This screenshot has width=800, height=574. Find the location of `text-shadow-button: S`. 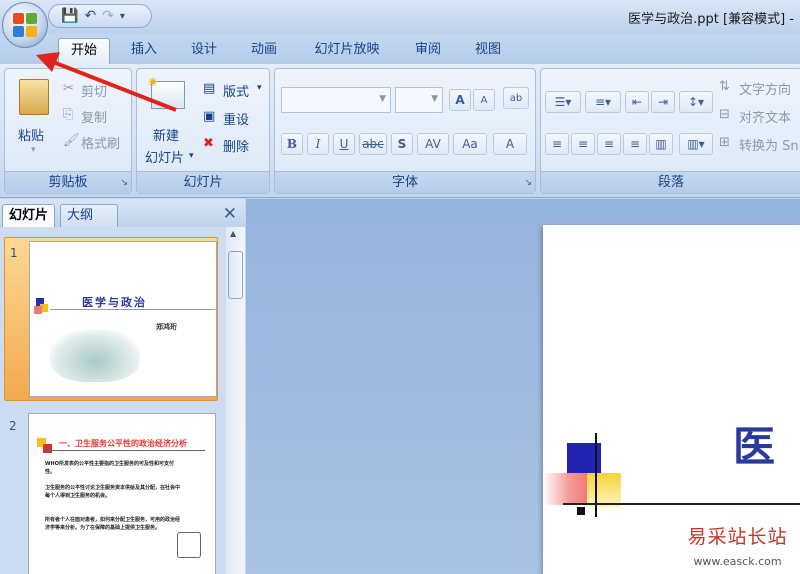

text-shadow-button: S is located at coordinates (402, 144).